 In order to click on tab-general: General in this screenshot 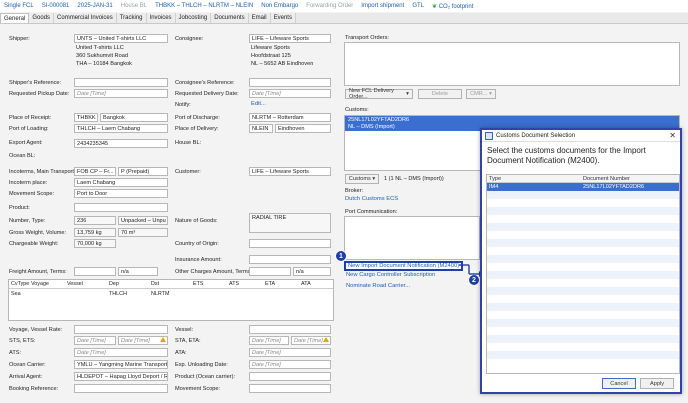, I will do `click(15, 18)`.